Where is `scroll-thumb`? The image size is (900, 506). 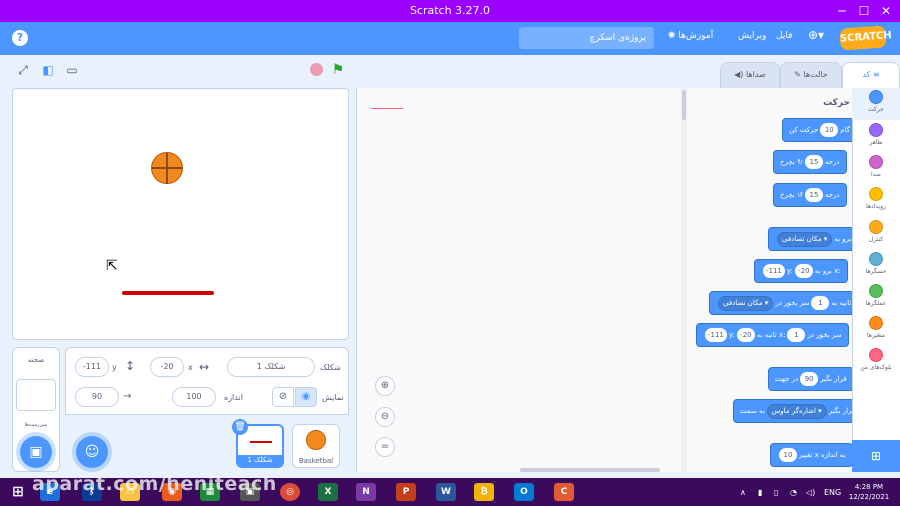 scroll-thumb is located at coordinates (684, 105).